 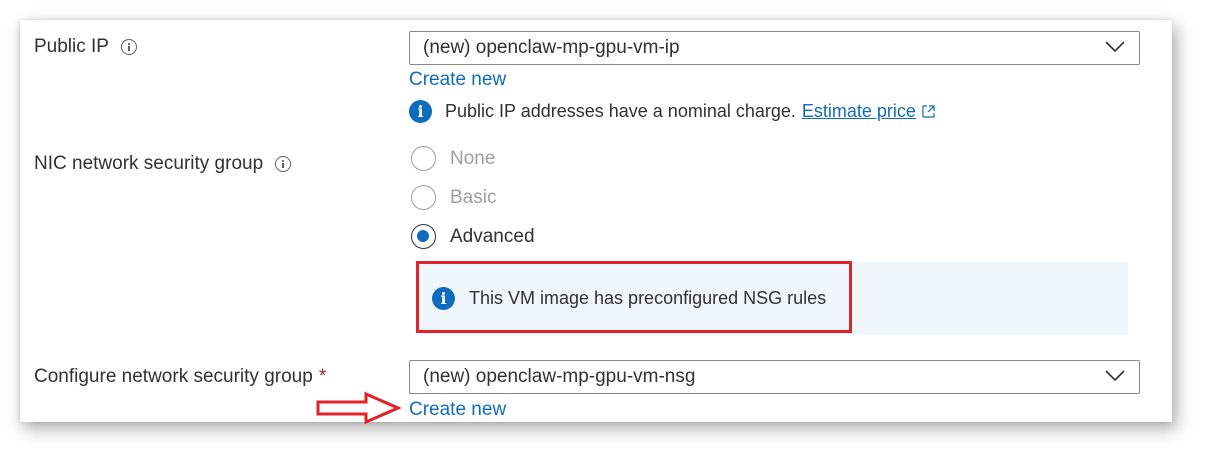 I want to click on configure-nsg-label-group: Configure network security group *, so click(x=180, y=377).